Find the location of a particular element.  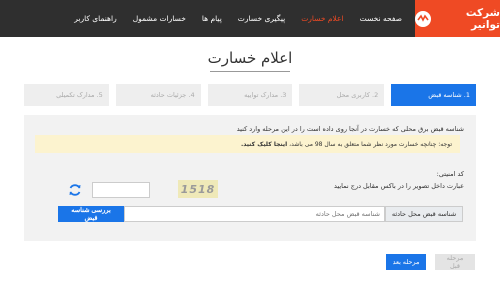

tavanir-logo-icon is located at coordinates (423, 18).